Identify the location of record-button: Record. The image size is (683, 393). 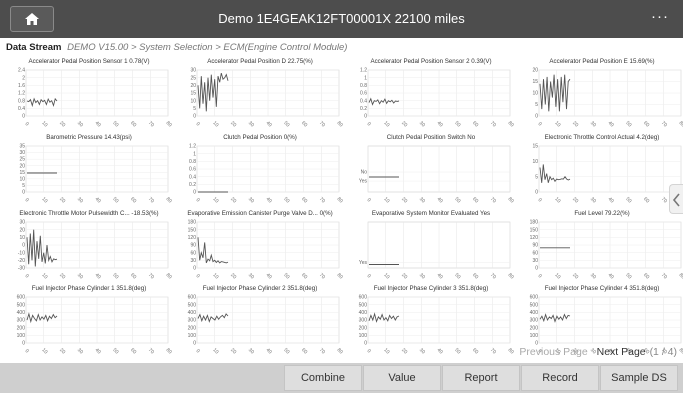
(560, 378).